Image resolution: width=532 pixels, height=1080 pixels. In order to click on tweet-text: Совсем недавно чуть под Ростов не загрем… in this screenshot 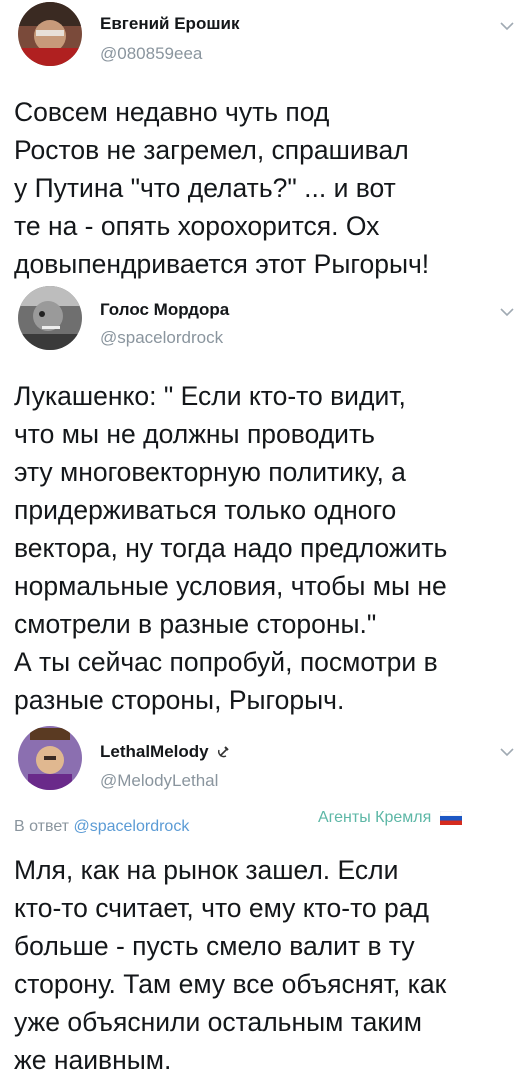, I will do `click(222, 188)`.